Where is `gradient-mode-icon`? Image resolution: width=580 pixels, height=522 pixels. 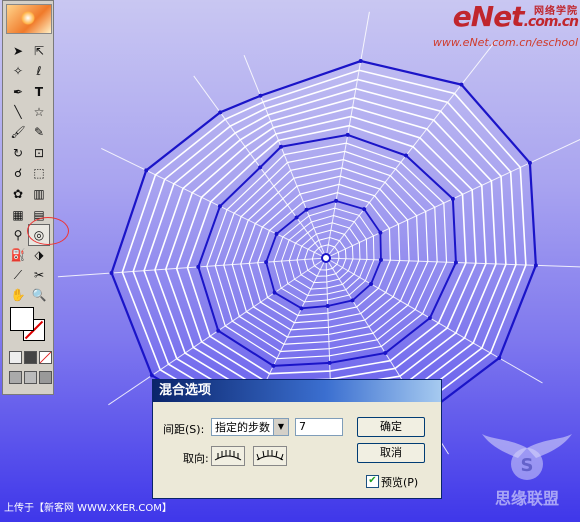
gradient-mode-icon is located at coordinates (30, 357).